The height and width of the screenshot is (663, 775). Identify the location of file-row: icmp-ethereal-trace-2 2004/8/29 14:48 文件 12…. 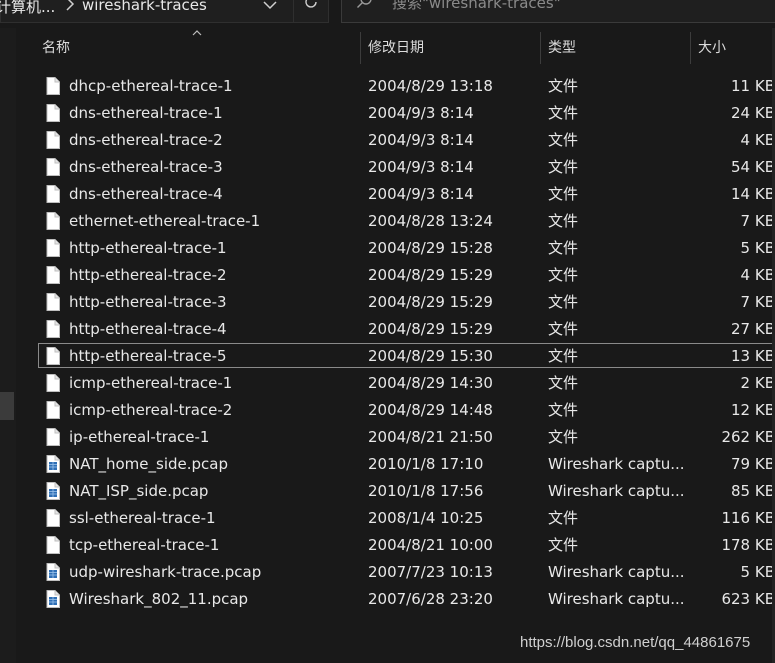
(396, 410).